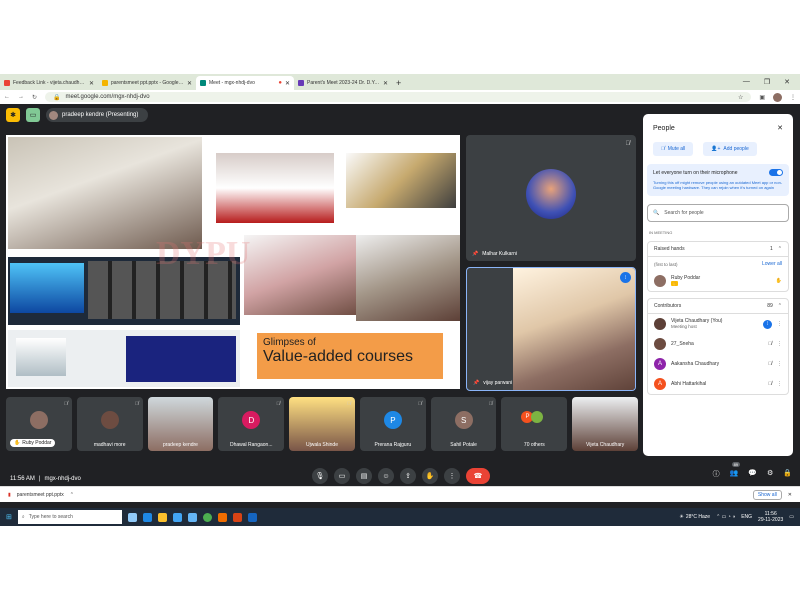  What do you see at coordinates (22, 479) in the screenshot?
I see `meeting-time: 11:56 AM` at bounding box center [22, 479].